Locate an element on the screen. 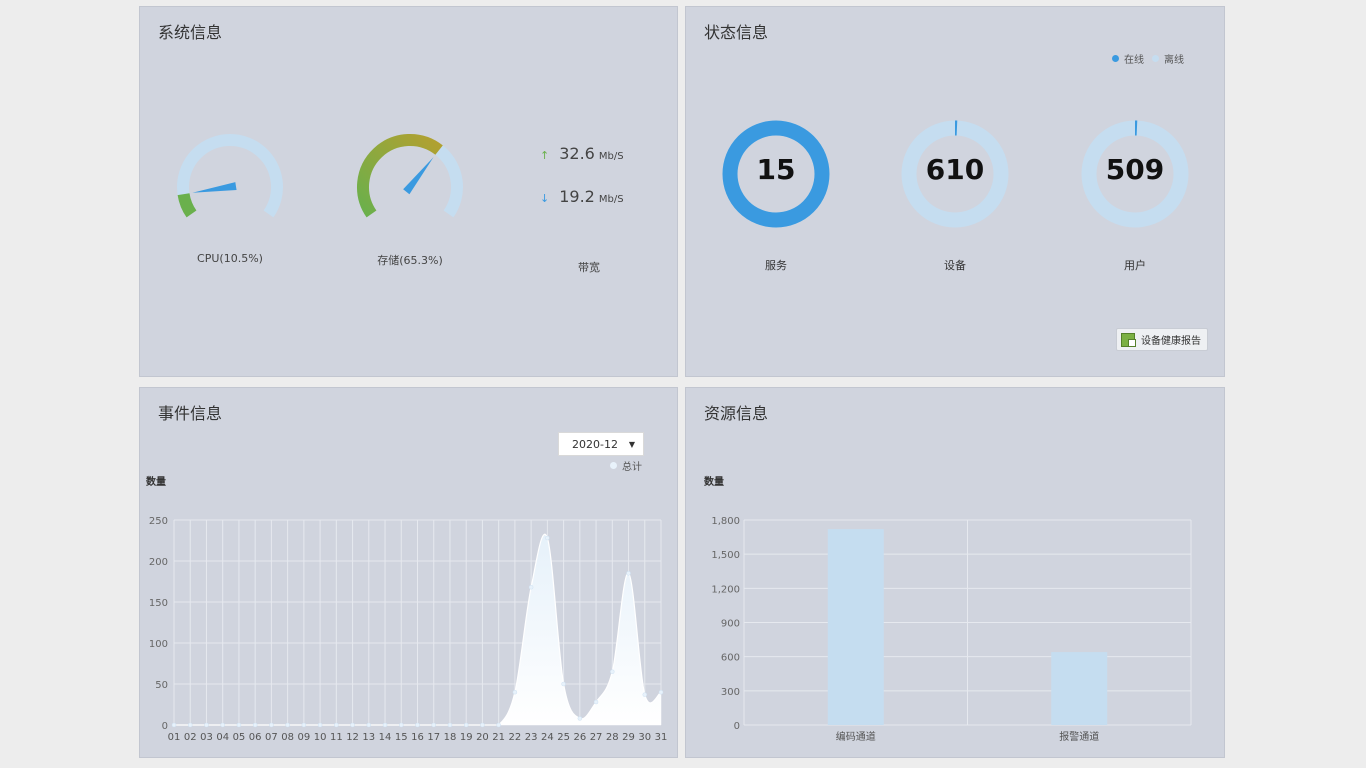 The height and width of the screenshot is (768, 1366). bandwidth-down-value: 19.2 is located at coordinates (577, 196).